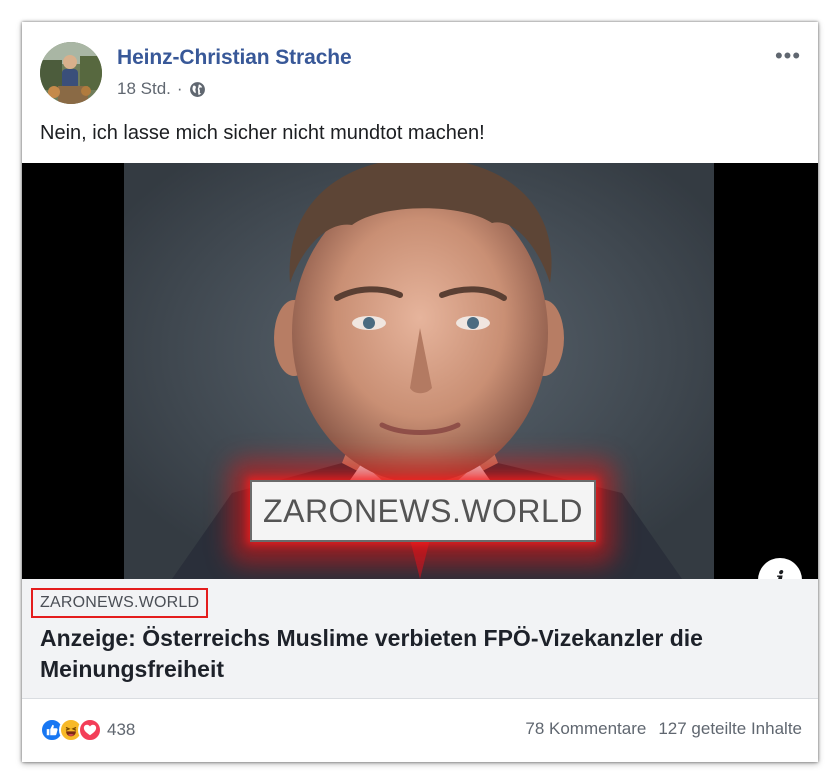  Describe the element at coordinates (420, 730) in the screenshot. I see `post-footer: 438 78 Kommentare 127 geteilte Inhalte` at that location.